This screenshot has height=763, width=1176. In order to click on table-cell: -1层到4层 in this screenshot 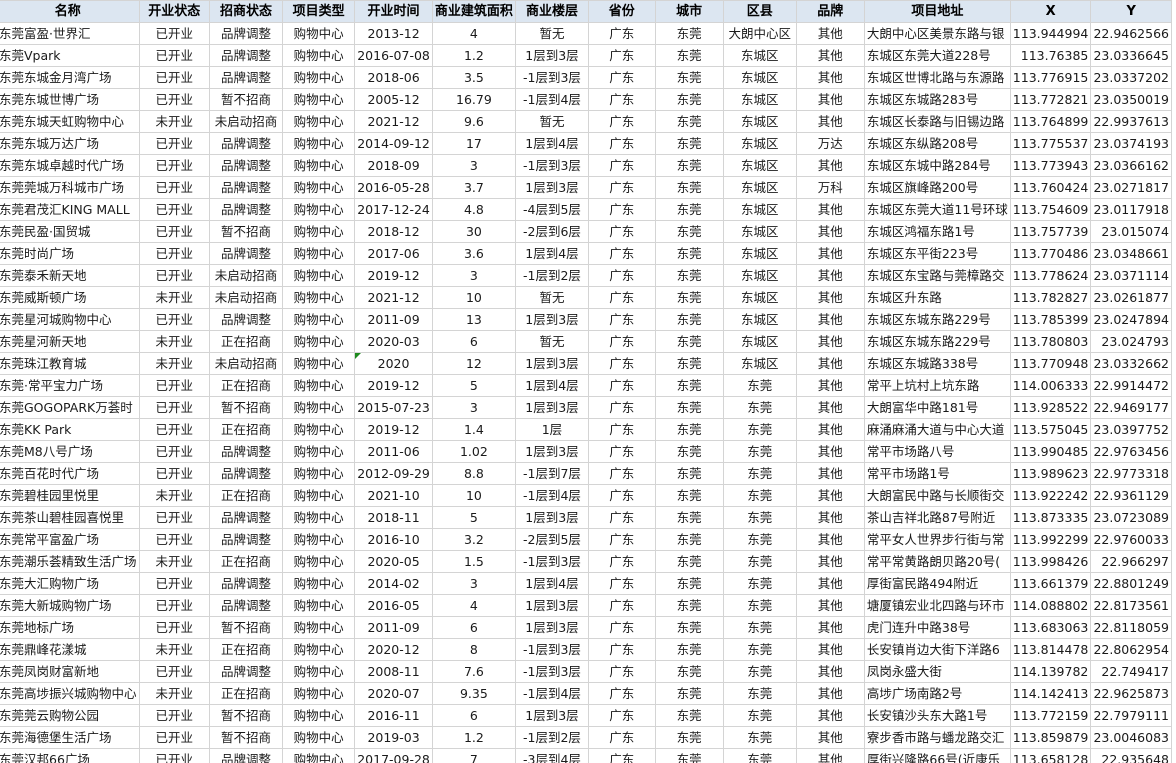, I will do `click(552, 693)`.